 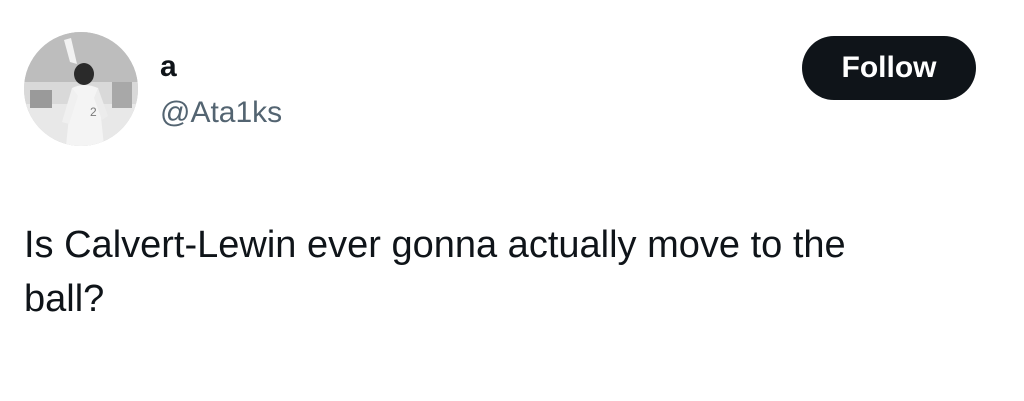 I want to click on user-handle: @Ata1ks, so click(x=221, y=113).